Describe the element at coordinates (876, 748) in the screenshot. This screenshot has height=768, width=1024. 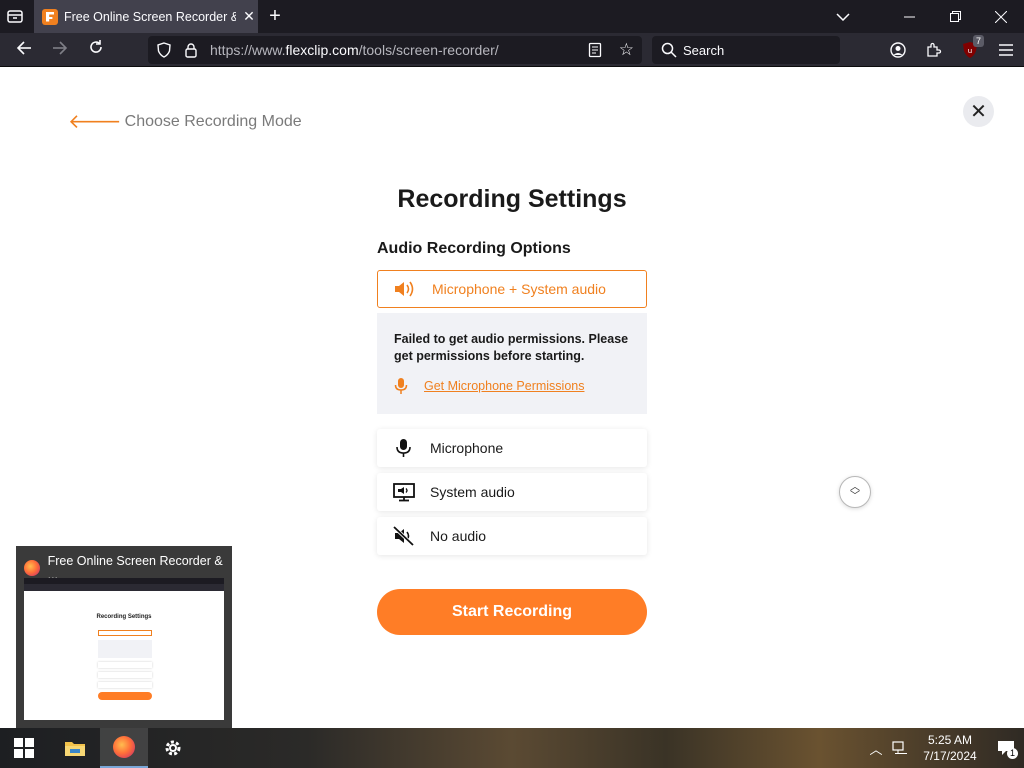
I see `chevron-up-icon: ︿` at that location.